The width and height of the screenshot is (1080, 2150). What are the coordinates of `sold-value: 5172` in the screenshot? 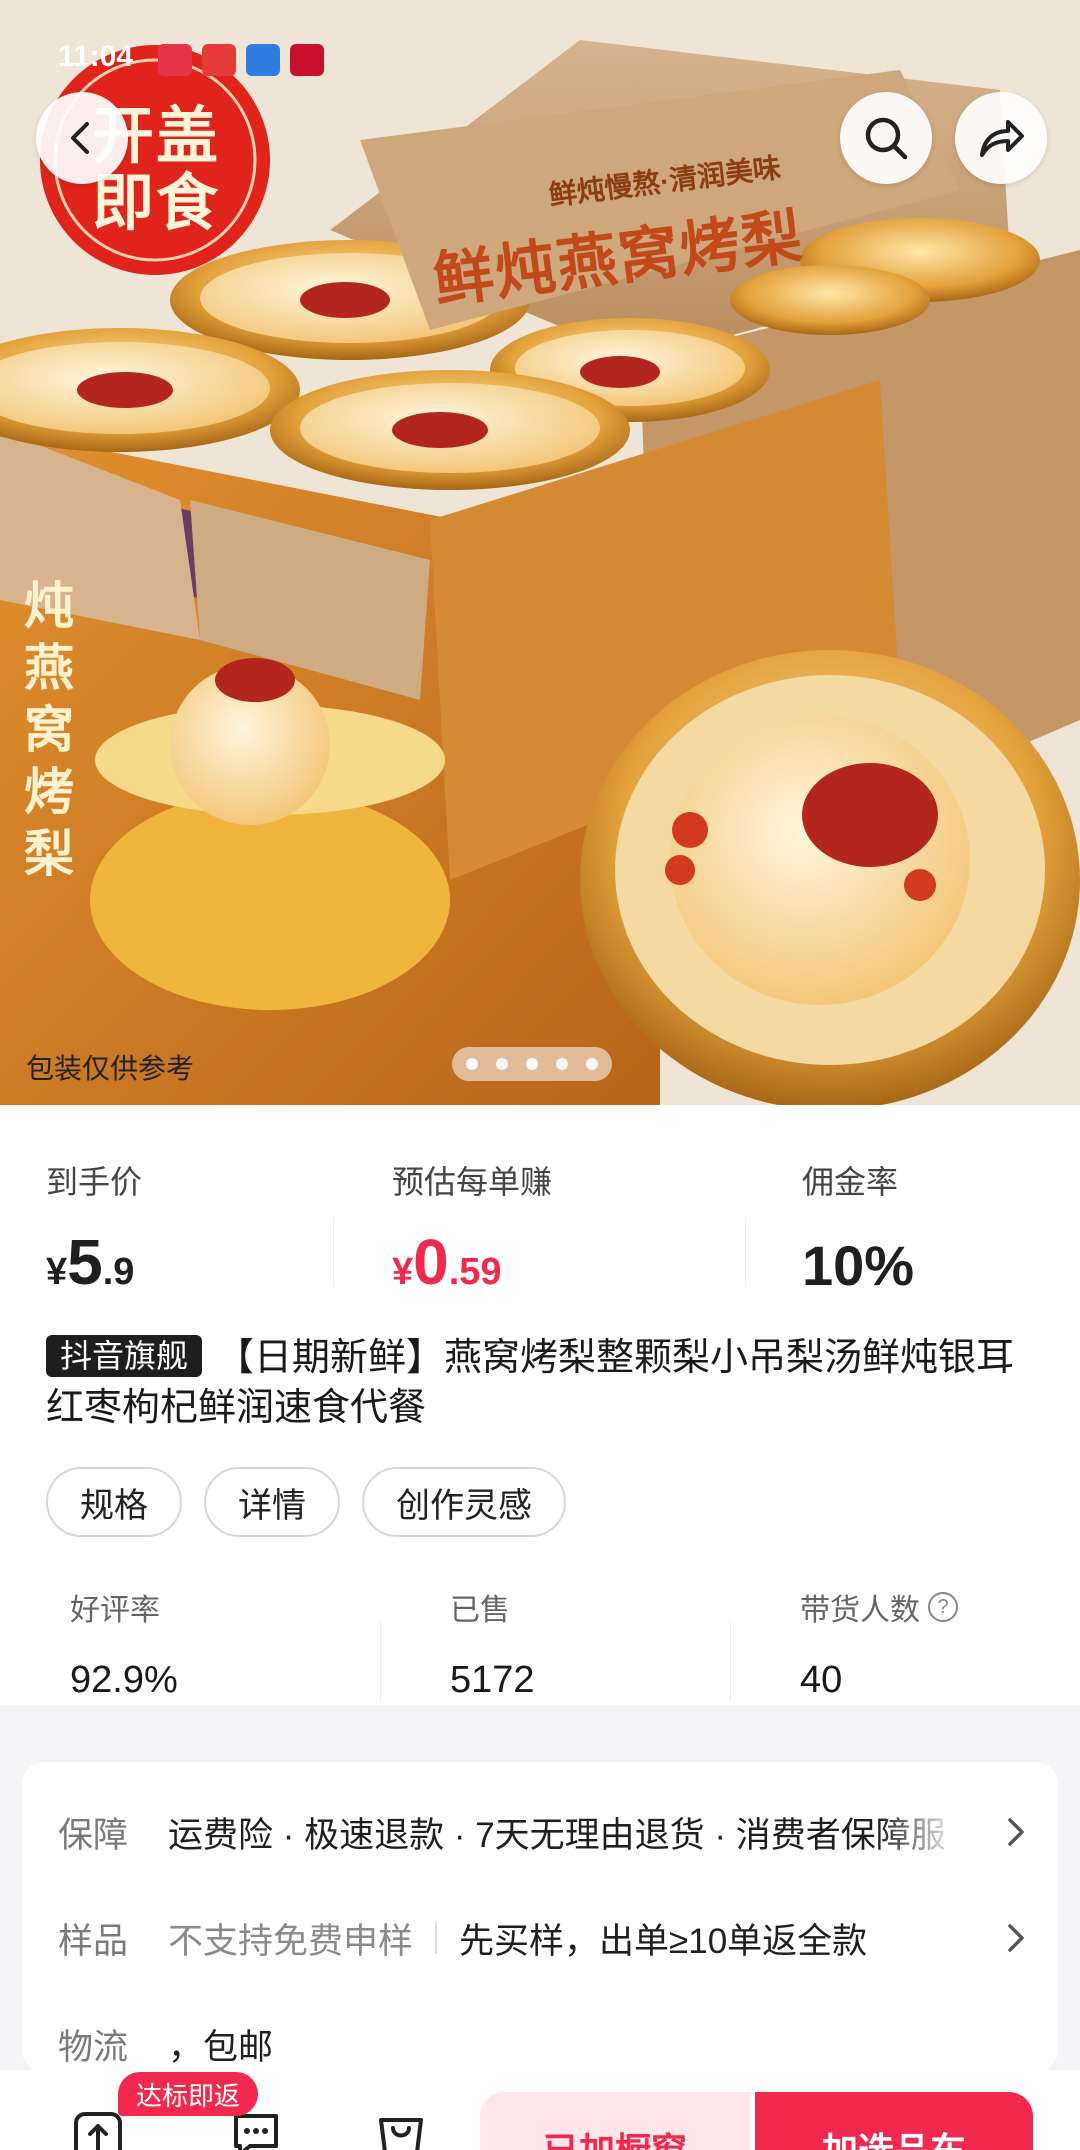 It's located at (492, 1680).